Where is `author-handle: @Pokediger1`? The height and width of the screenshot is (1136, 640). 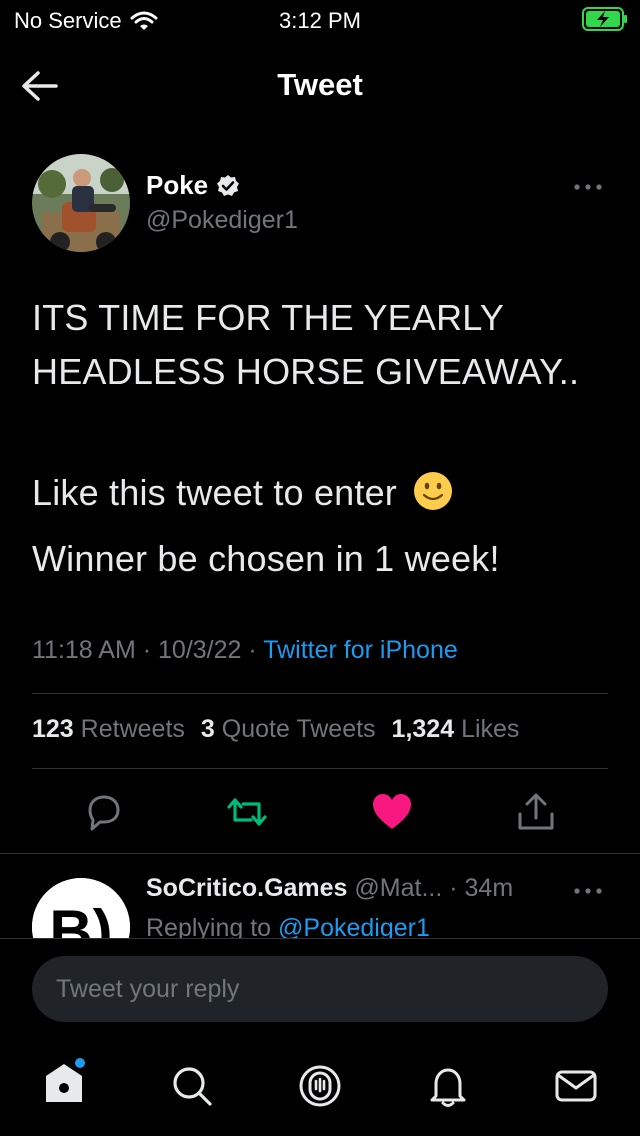 author-handle: @Pokediger1 is located at coordinates (222, 220).